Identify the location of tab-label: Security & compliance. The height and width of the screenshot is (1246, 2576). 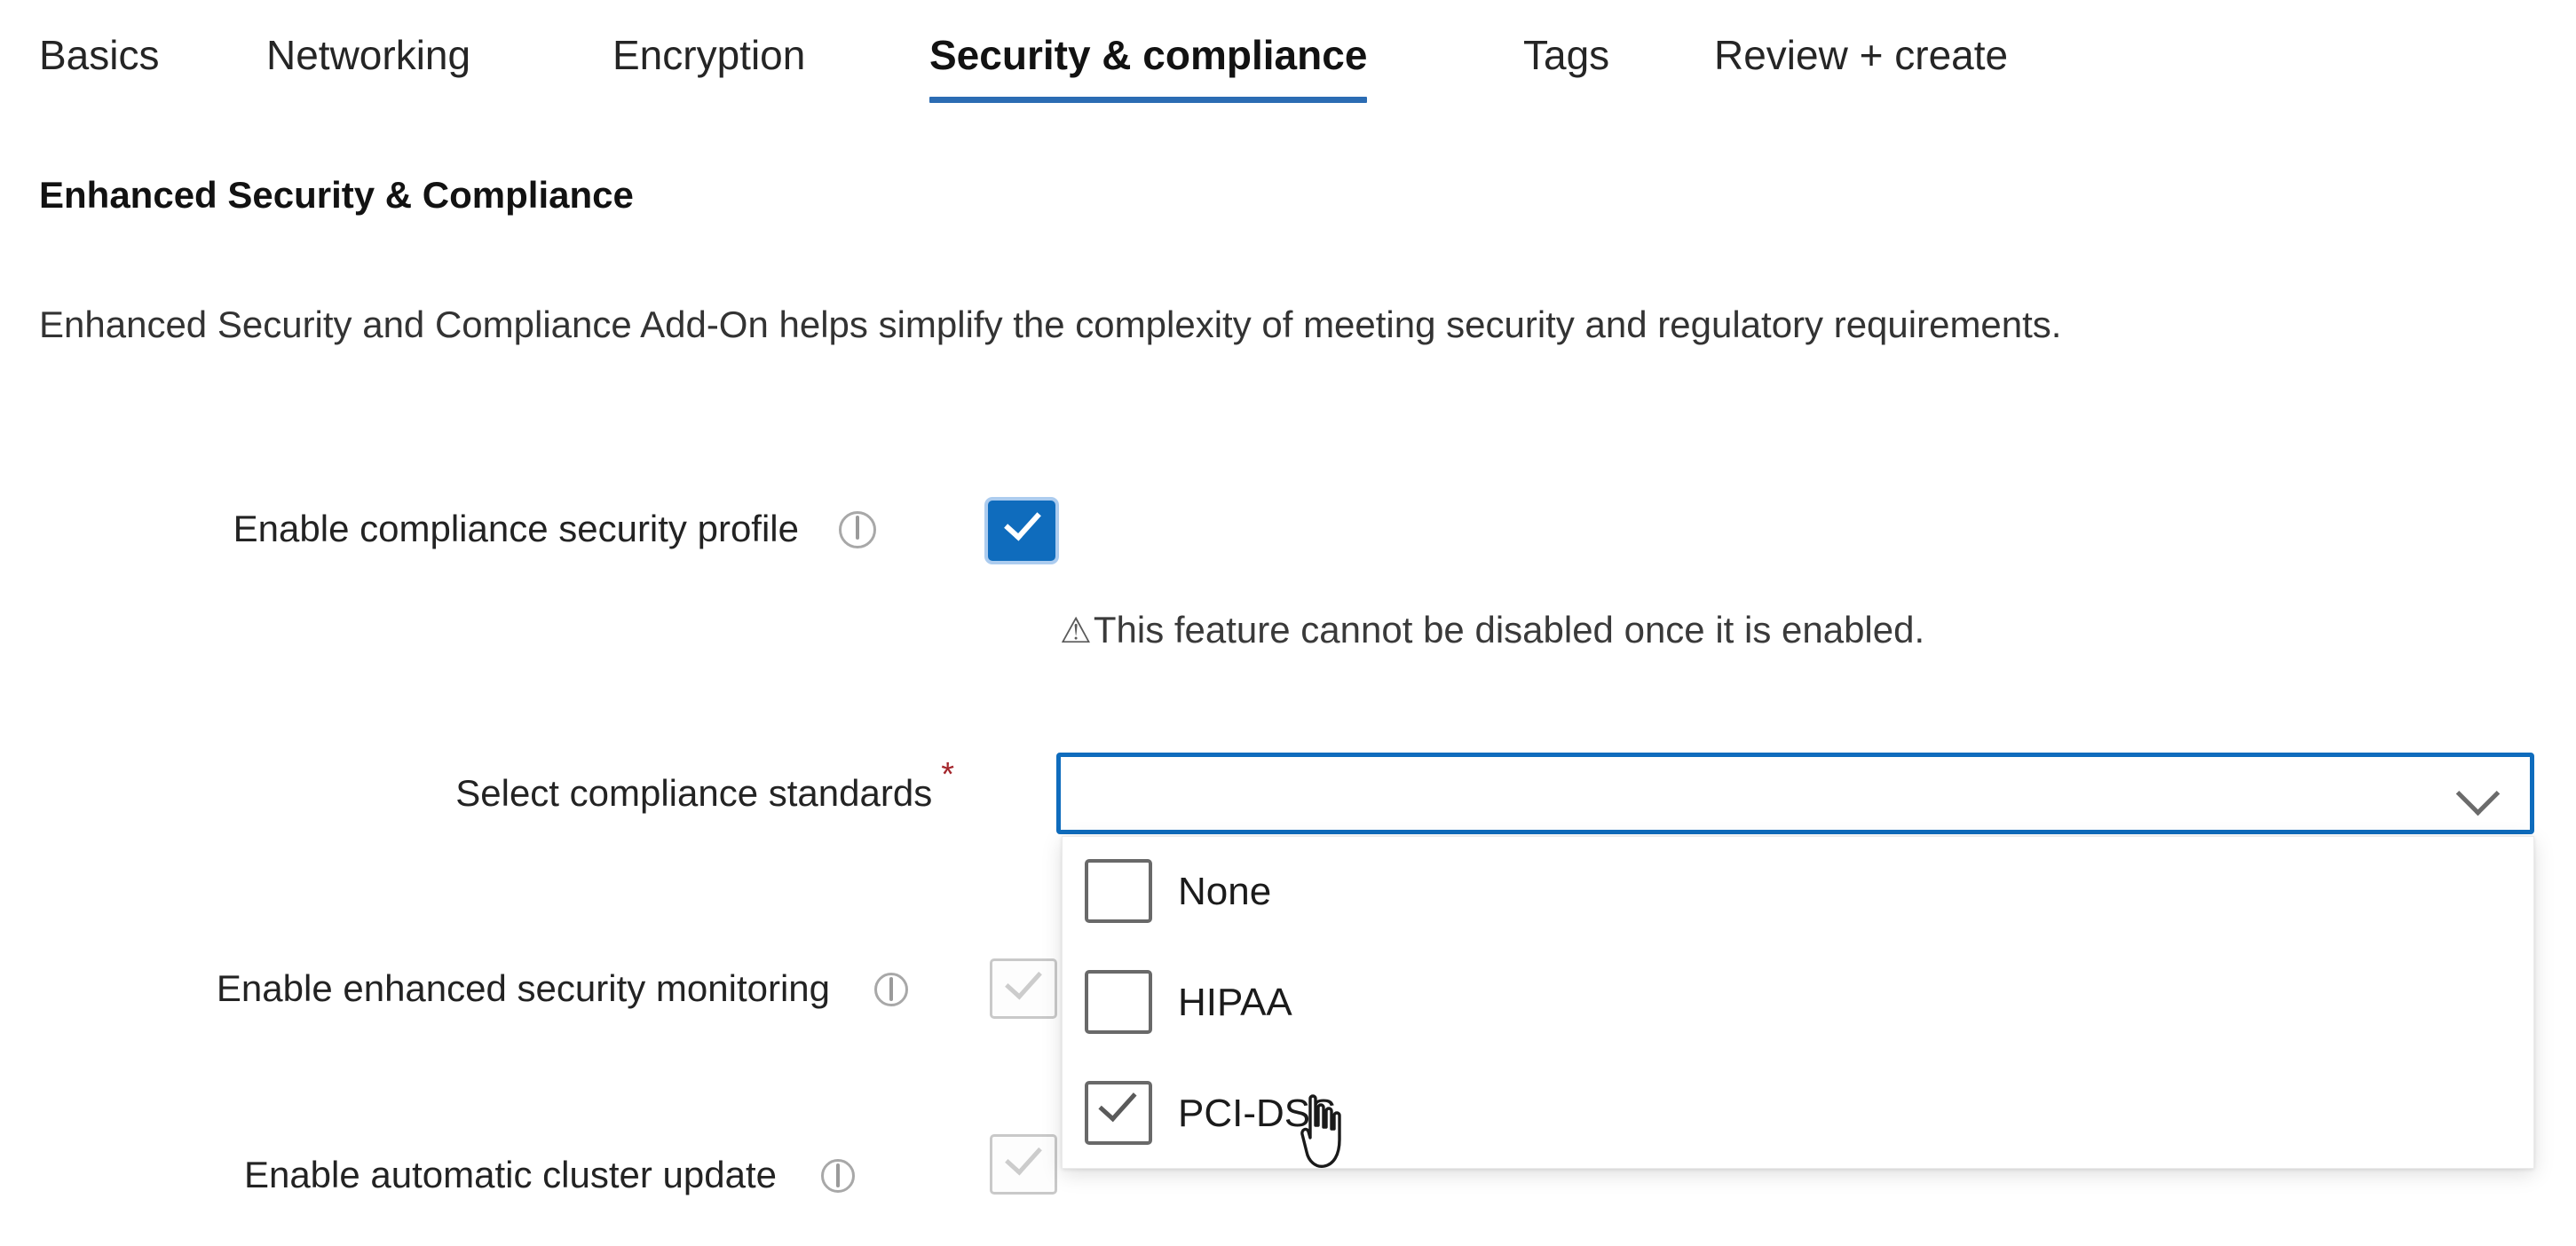
(1148, 55).